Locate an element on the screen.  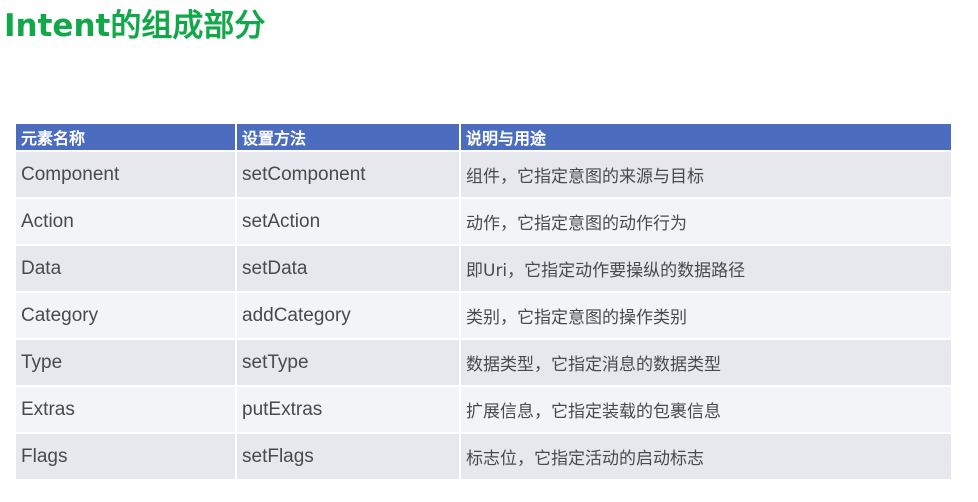
cell-element-name: Action is located at coordinates (126, 221).